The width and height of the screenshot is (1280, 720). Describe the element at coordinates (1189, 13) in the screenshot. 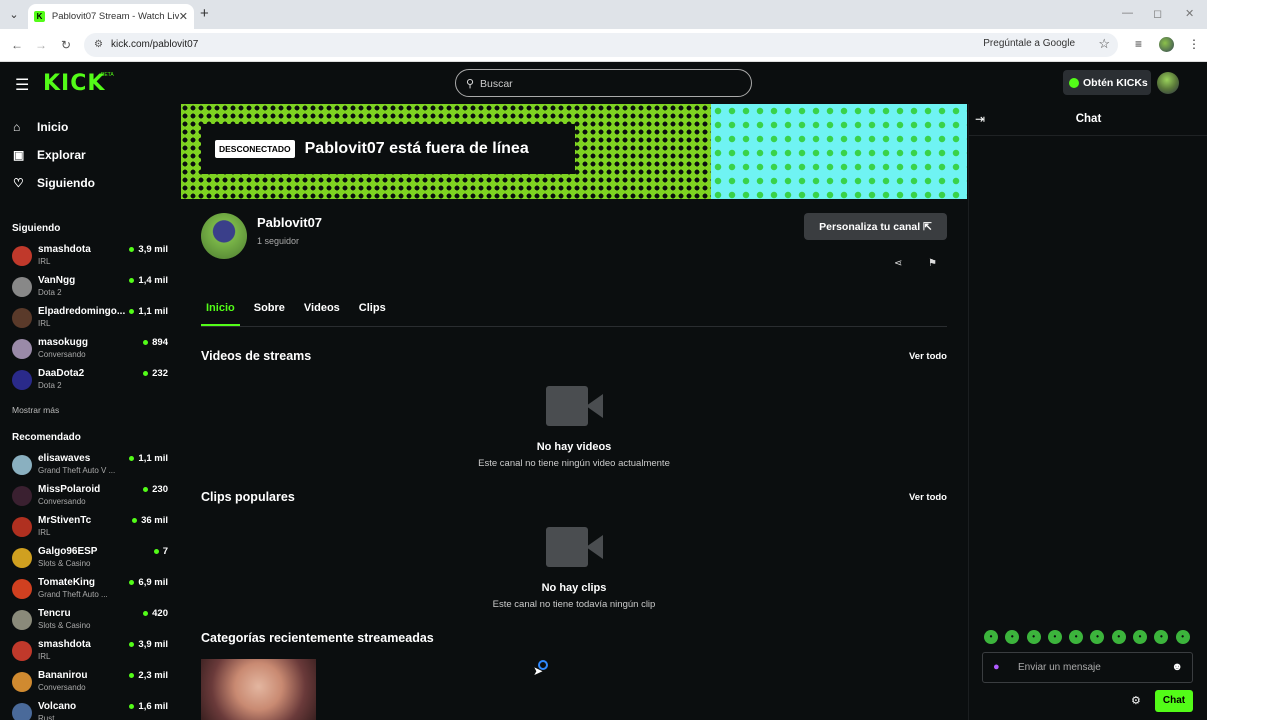

I see `close-window-button: ✕` at that location.